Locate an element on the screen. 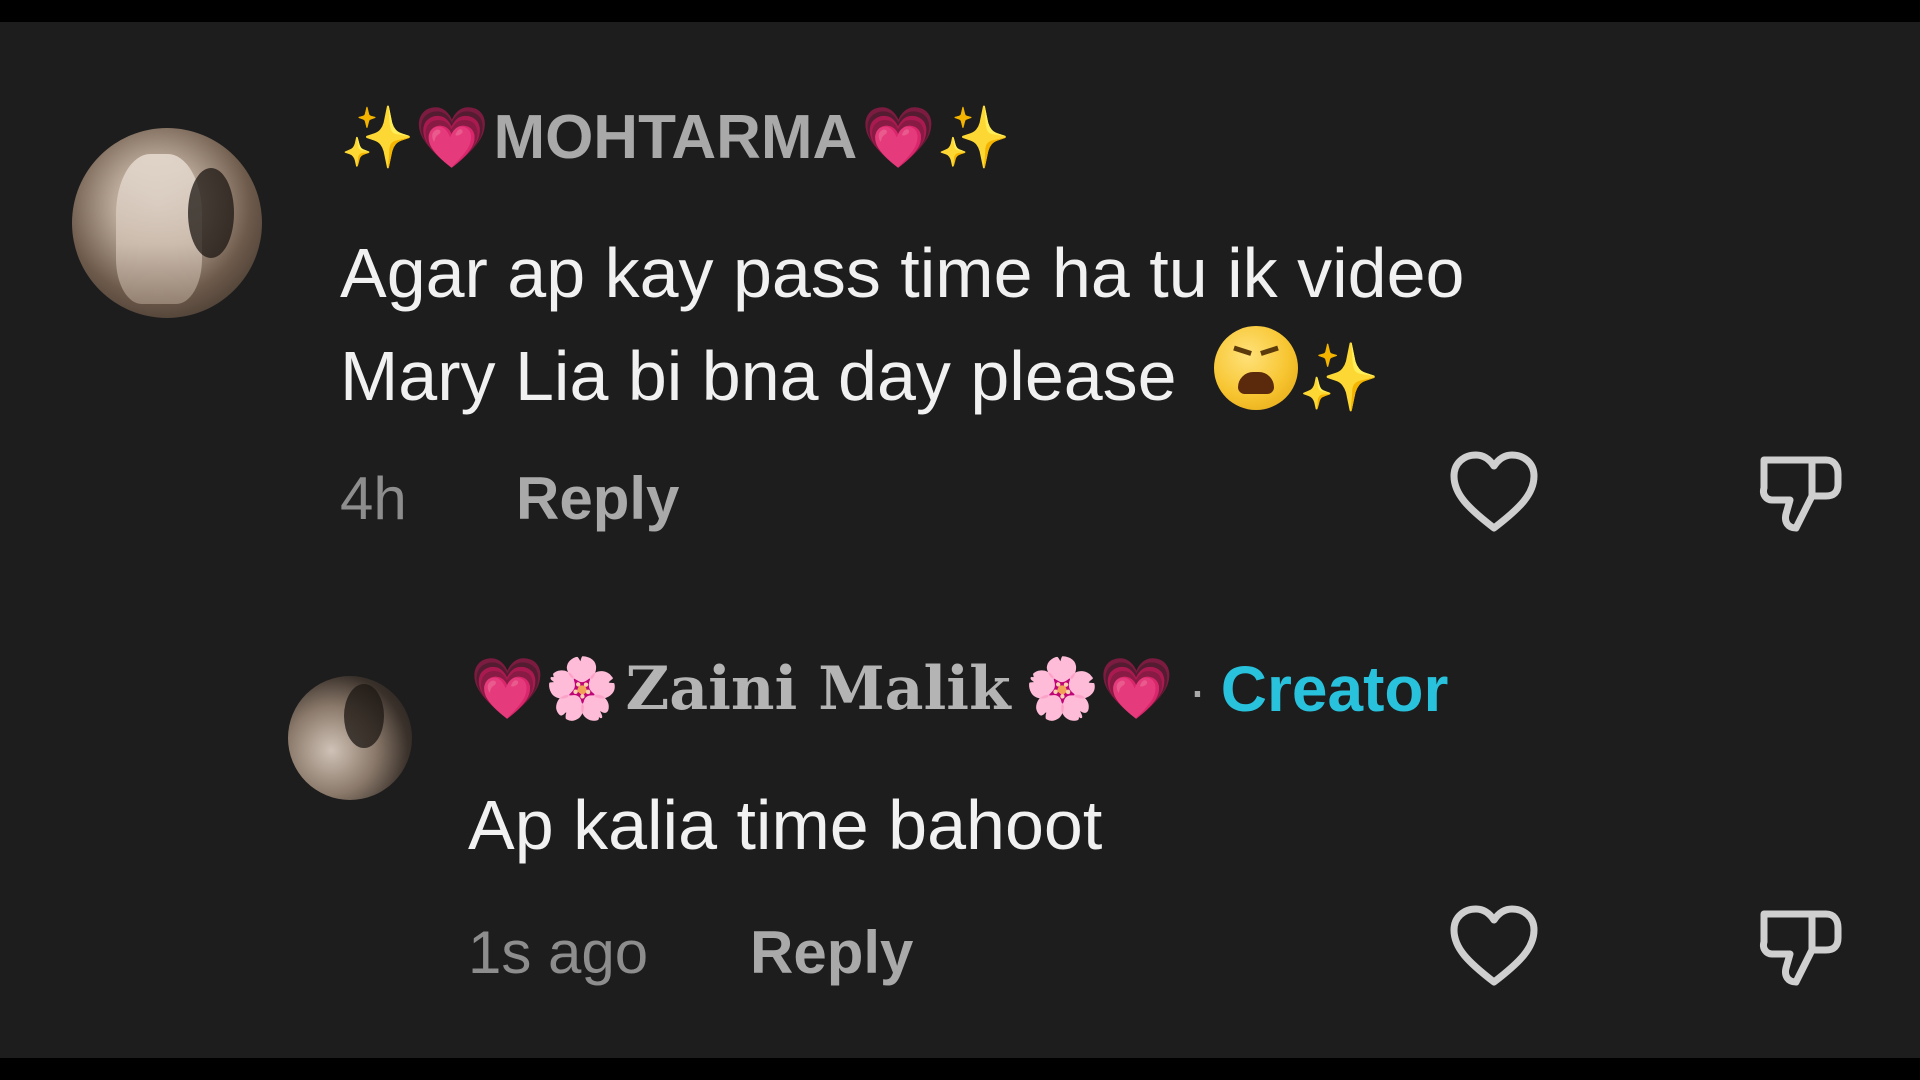 This screenshot has width=1920, height=1080. username-text: MOHTARMA is located at coordinates (675, 137).